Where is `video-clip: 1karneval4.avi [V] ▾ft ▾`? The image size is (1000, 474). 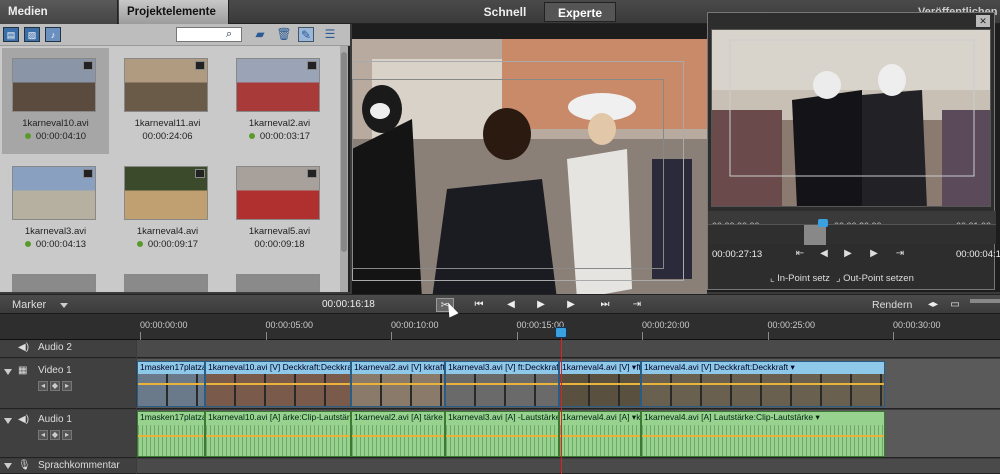 video-clip: 1karneval4.avi [V] ▾ft ▾ is located at coordinates (600, 384).